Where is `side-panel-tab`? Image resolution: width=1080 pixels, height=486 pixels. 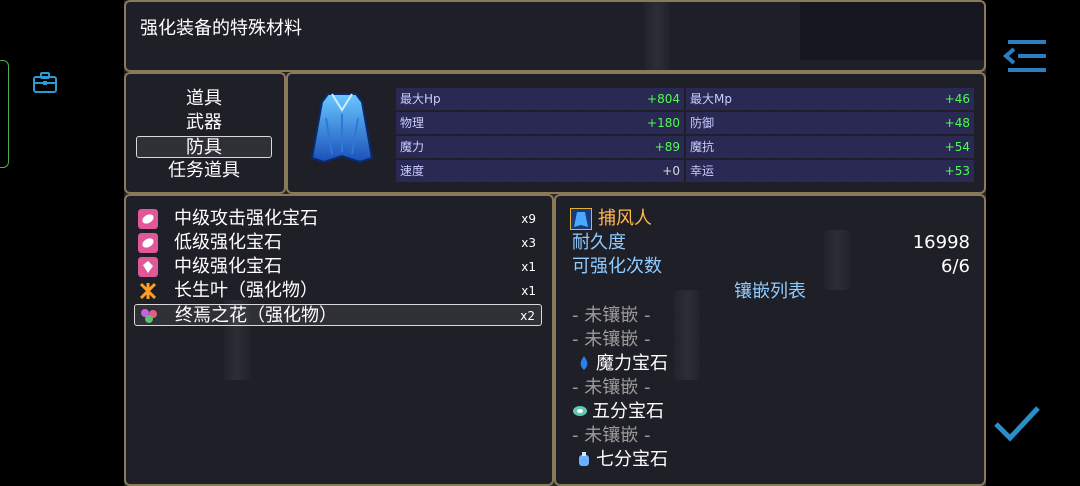
side-panel-tab is located at coordinates (4, 114).